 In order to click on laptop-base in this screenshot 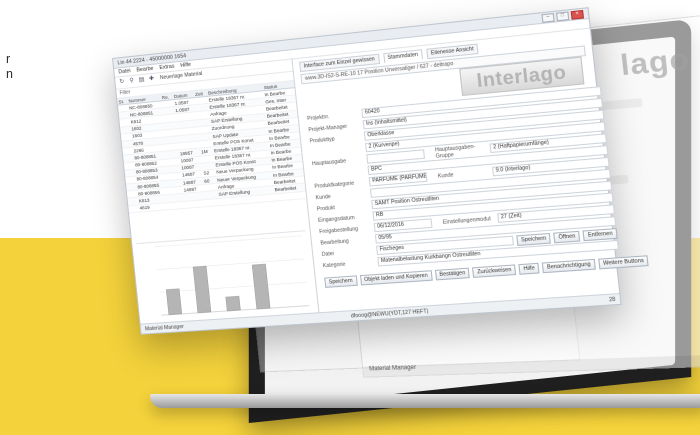, I will do `click(425, 401)`.